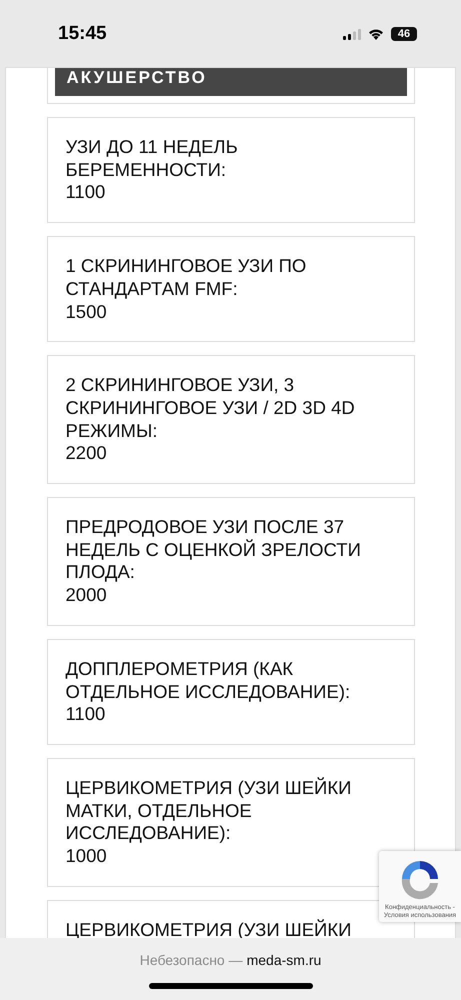 This screenshot has height=1000, width=461. I want to click on signal-icon, so click(352, 34).